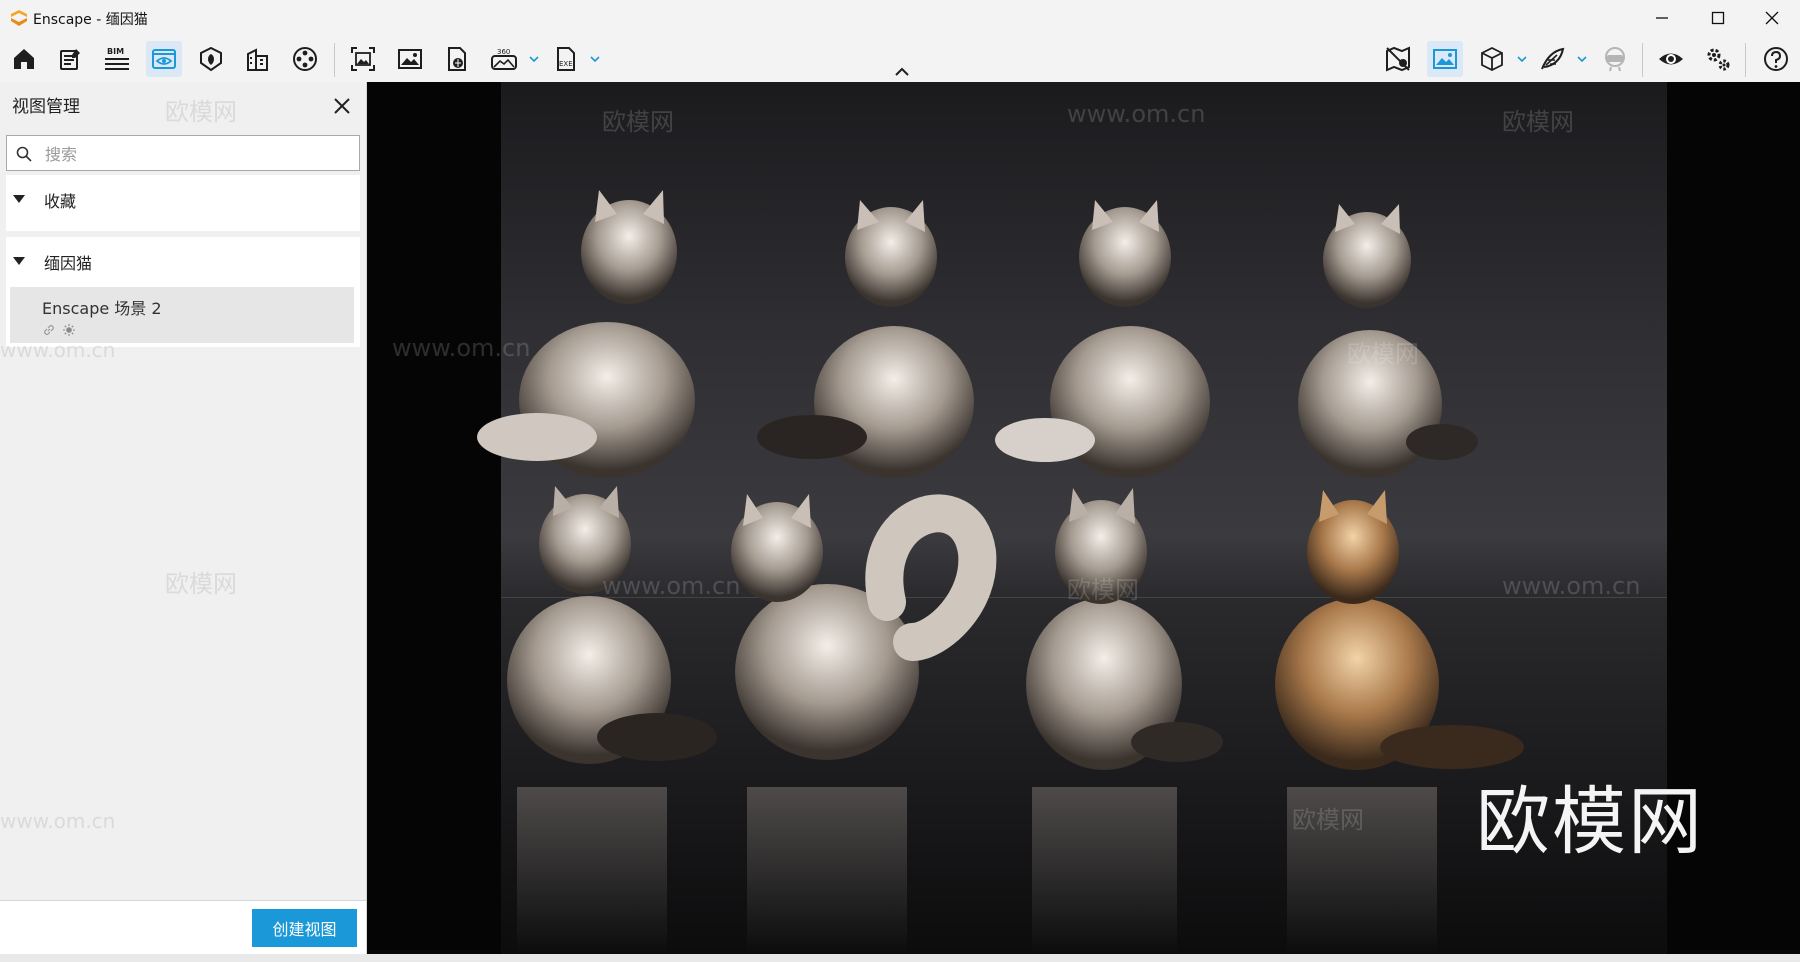 This screenshot has width=1800, height=962. I want to click on image-view-icon, so click(1445, 59).